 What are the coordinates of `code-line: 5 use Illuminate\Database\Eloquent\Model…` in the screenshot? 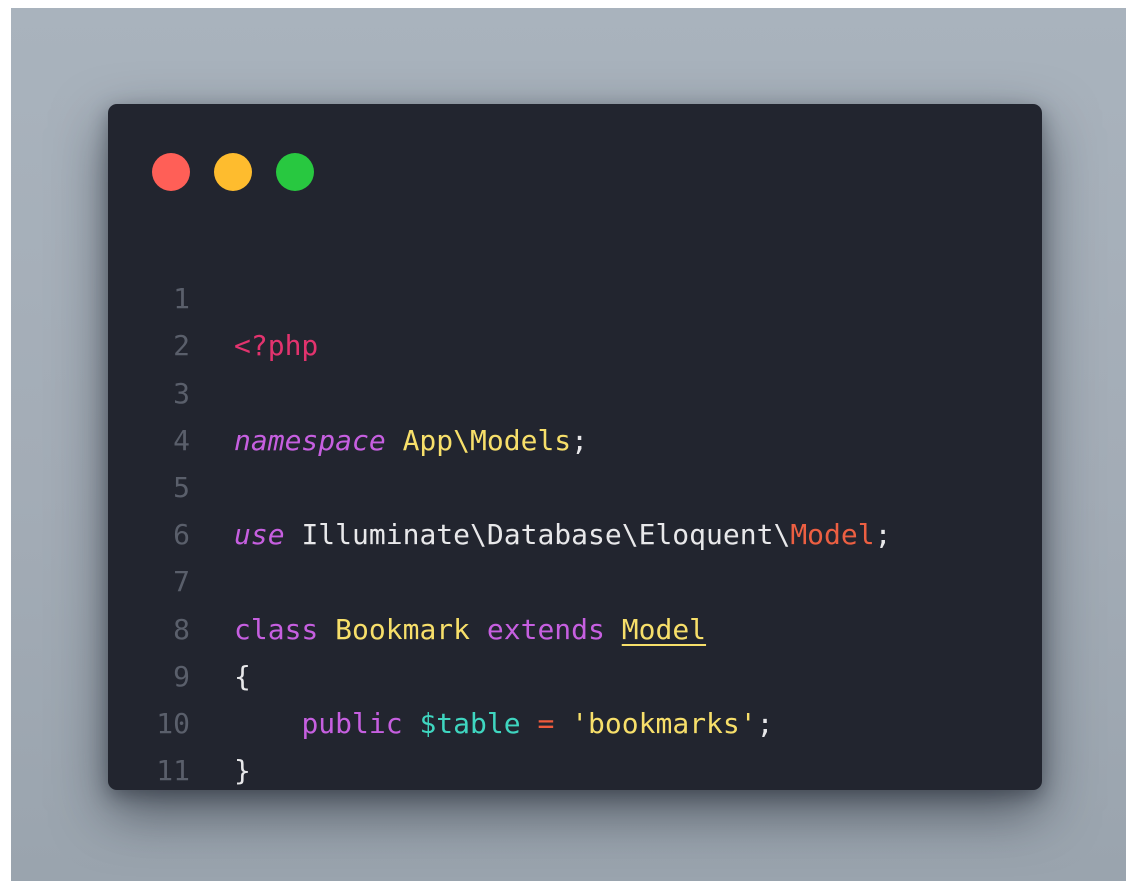 It's located at (575, 484).